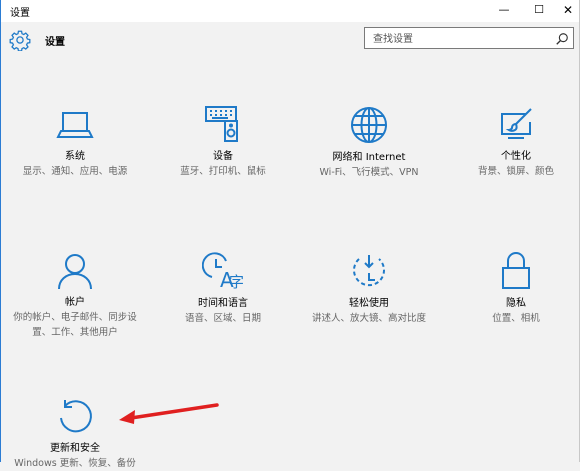 This screenshot has height=471, width=580. What do you see at coordinates (75, 325) in the screenshot?
I see `tile-description: 你的帐户、电子邮件、同步设置、工作、其他用户` at bounding box center [75, 325].